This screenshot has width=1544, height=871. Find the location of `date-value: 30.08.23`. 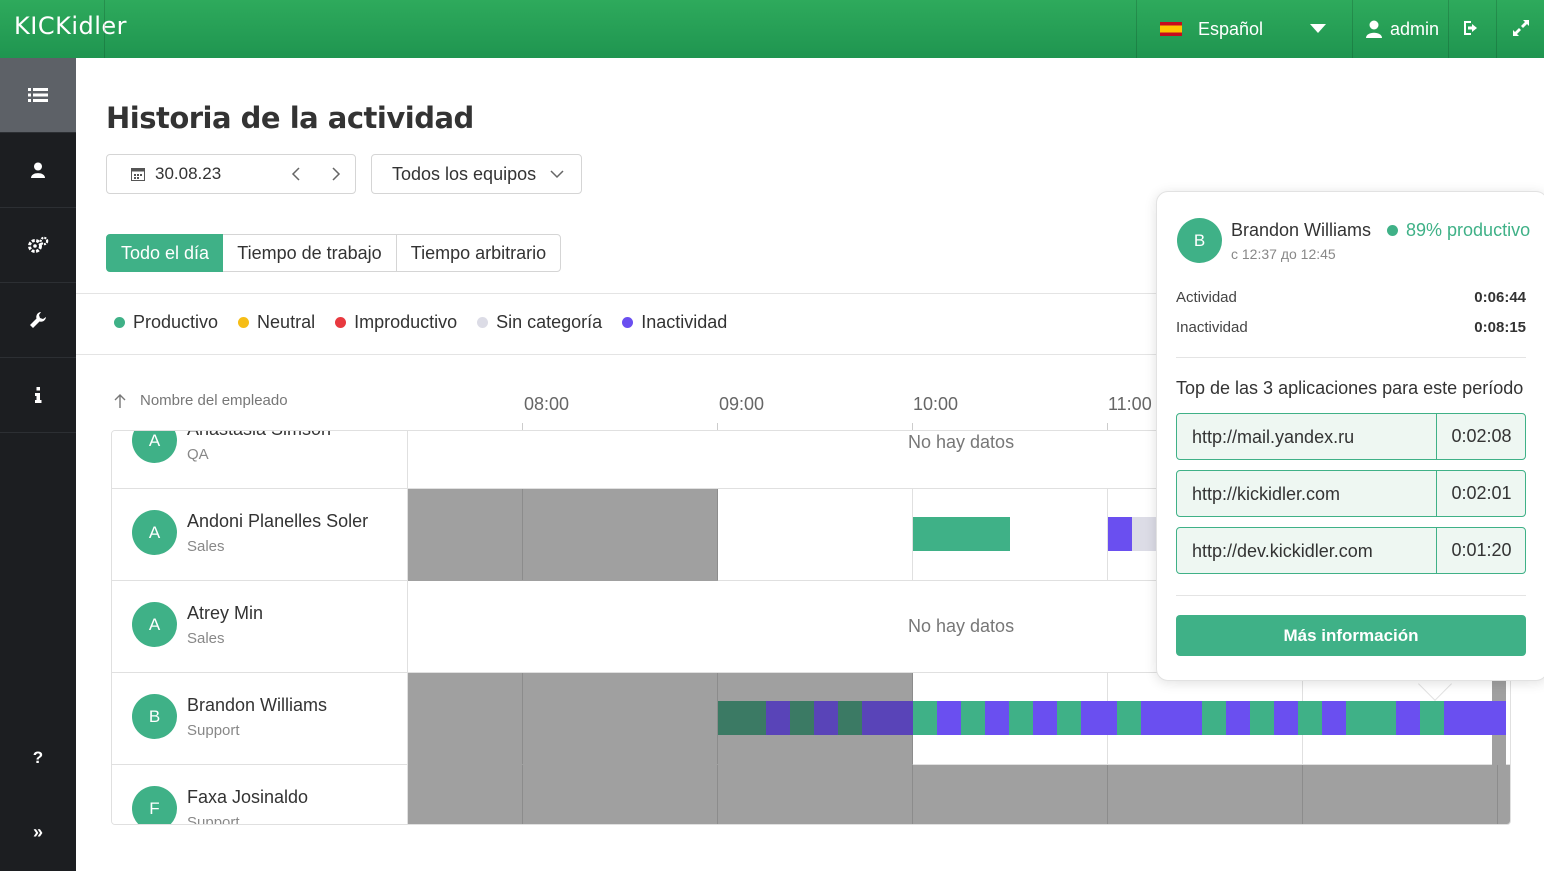

date-value: 30.08.23 is located at coordinates (188, 173).